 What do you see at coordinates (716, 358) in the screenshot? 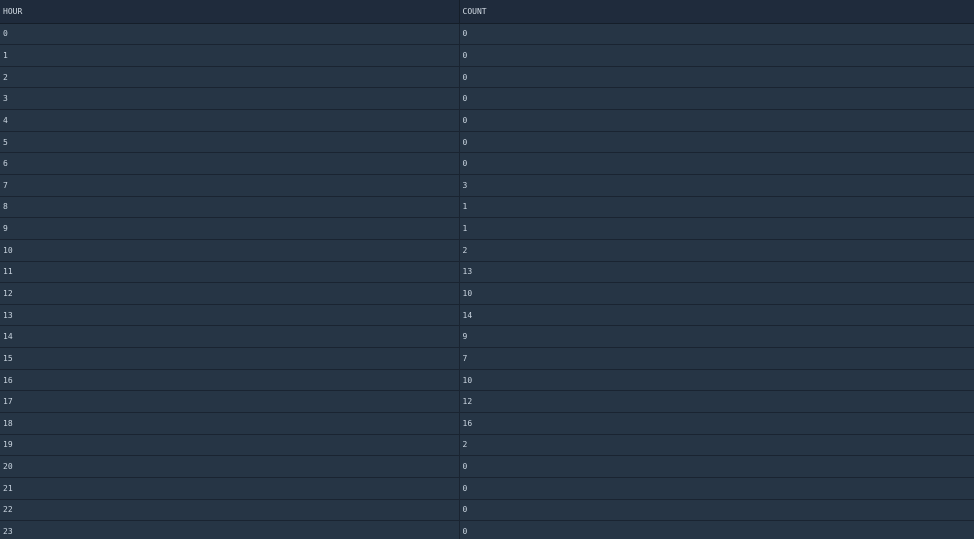
I see `cell-count: 7` at bounding box center [716, 358].